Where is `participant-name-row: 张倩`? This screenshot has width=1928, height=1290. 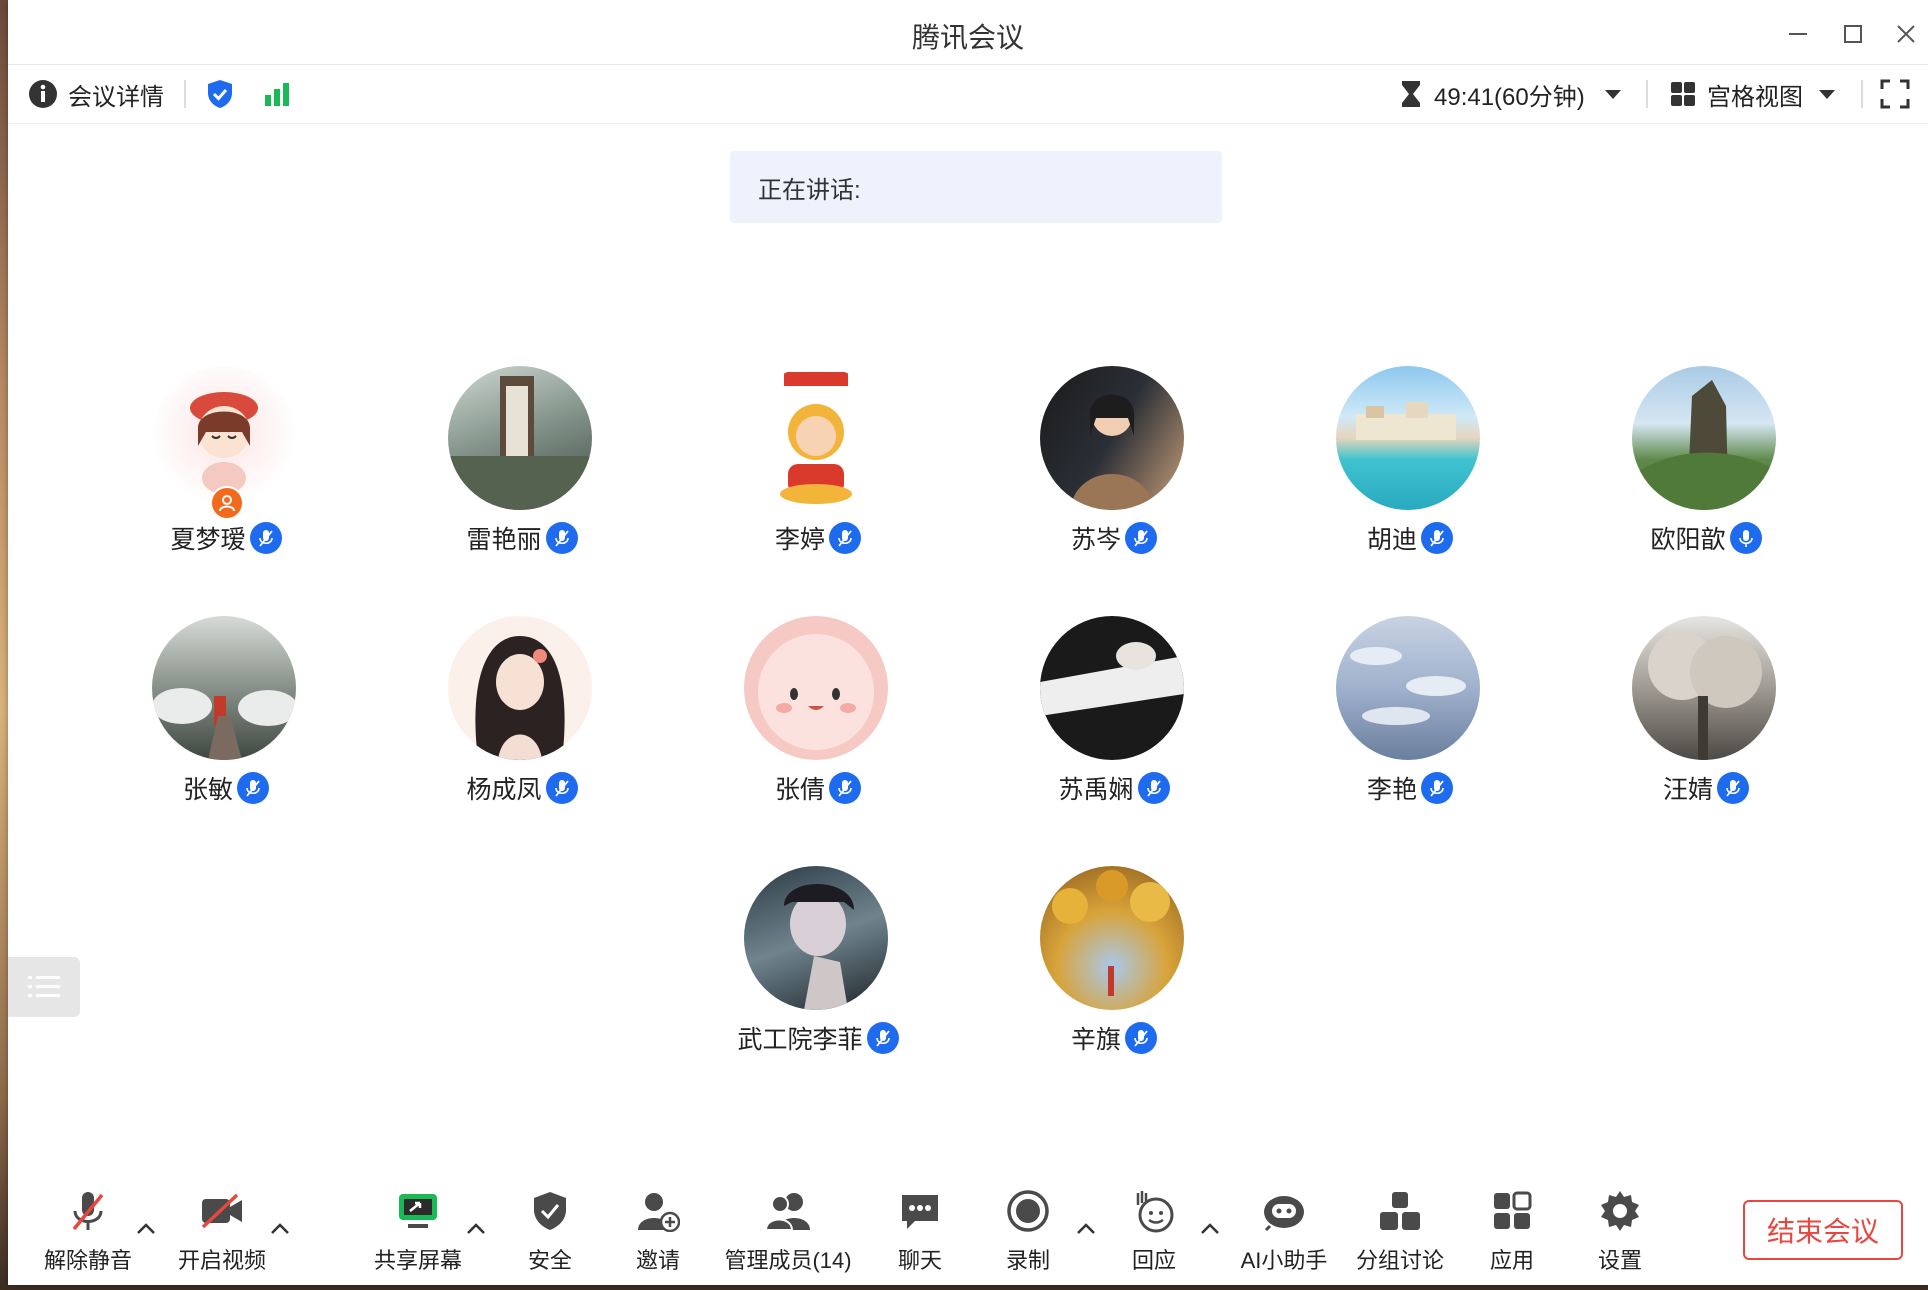
participant-name-row: 张倩 is located at coordinates (818, 788).